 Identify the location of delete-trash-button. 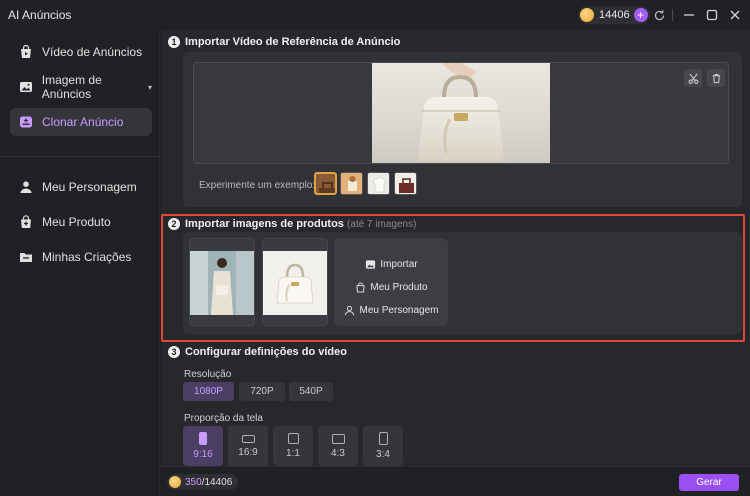
(716, 78).